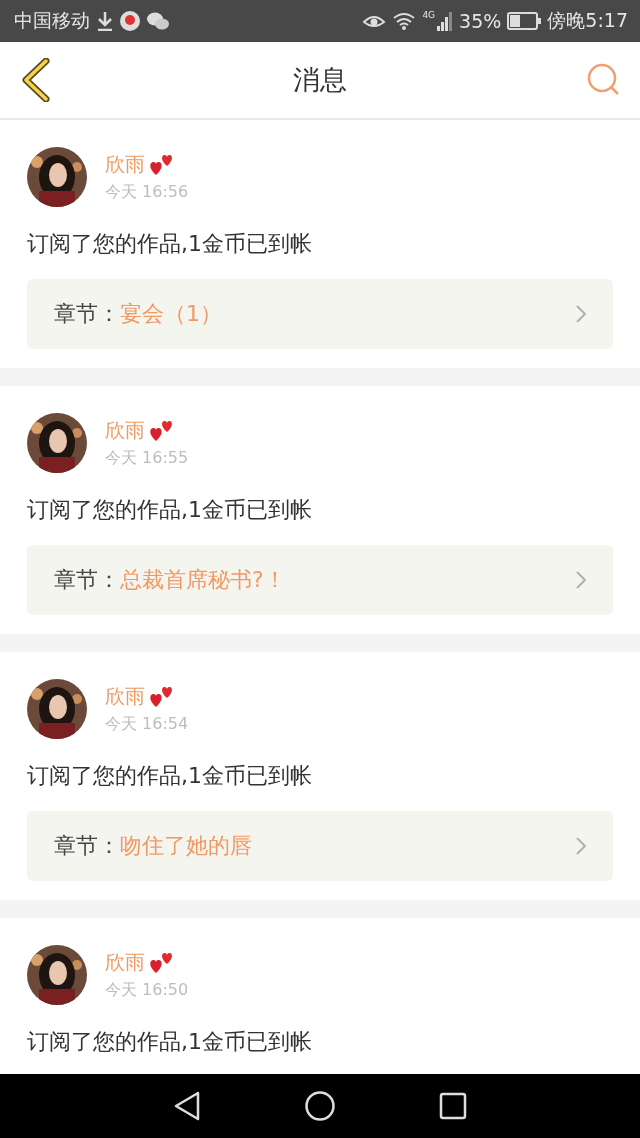 This screenshot has width=640, height=1138. What do you see at coordinates (158, 21) in the screenshot?
I see `chat-icon` at bounding box center [158, 21].